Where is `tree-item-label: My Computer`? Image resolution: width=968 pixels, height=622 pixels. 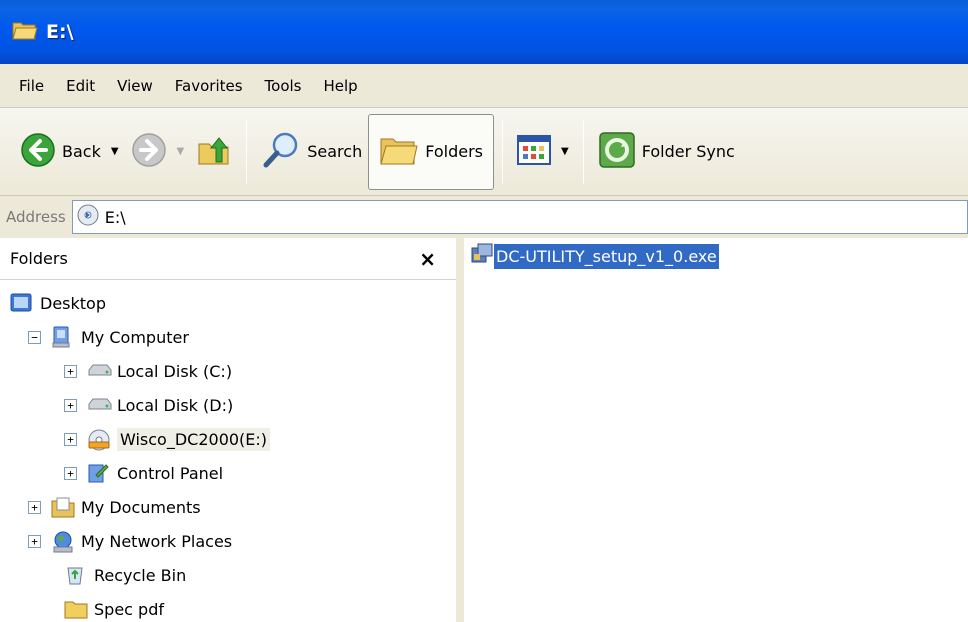
tree-item-label: My Computer is located at coordinates (135, 337).